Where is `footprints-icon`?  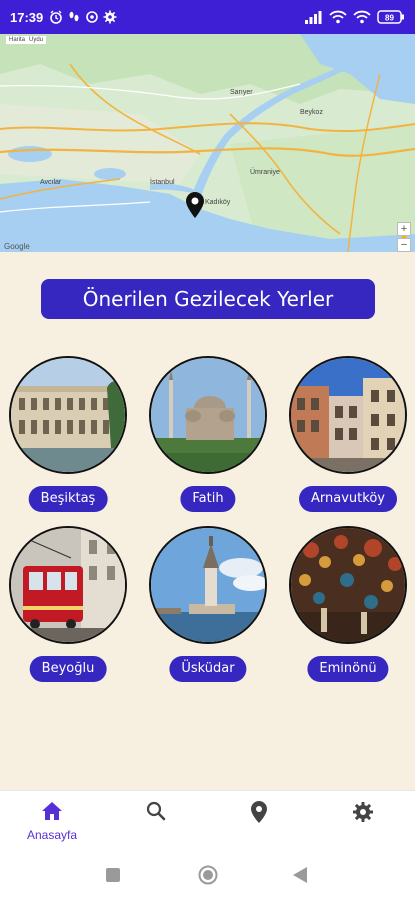 footprints-icon is located at coordinates (74, 17).